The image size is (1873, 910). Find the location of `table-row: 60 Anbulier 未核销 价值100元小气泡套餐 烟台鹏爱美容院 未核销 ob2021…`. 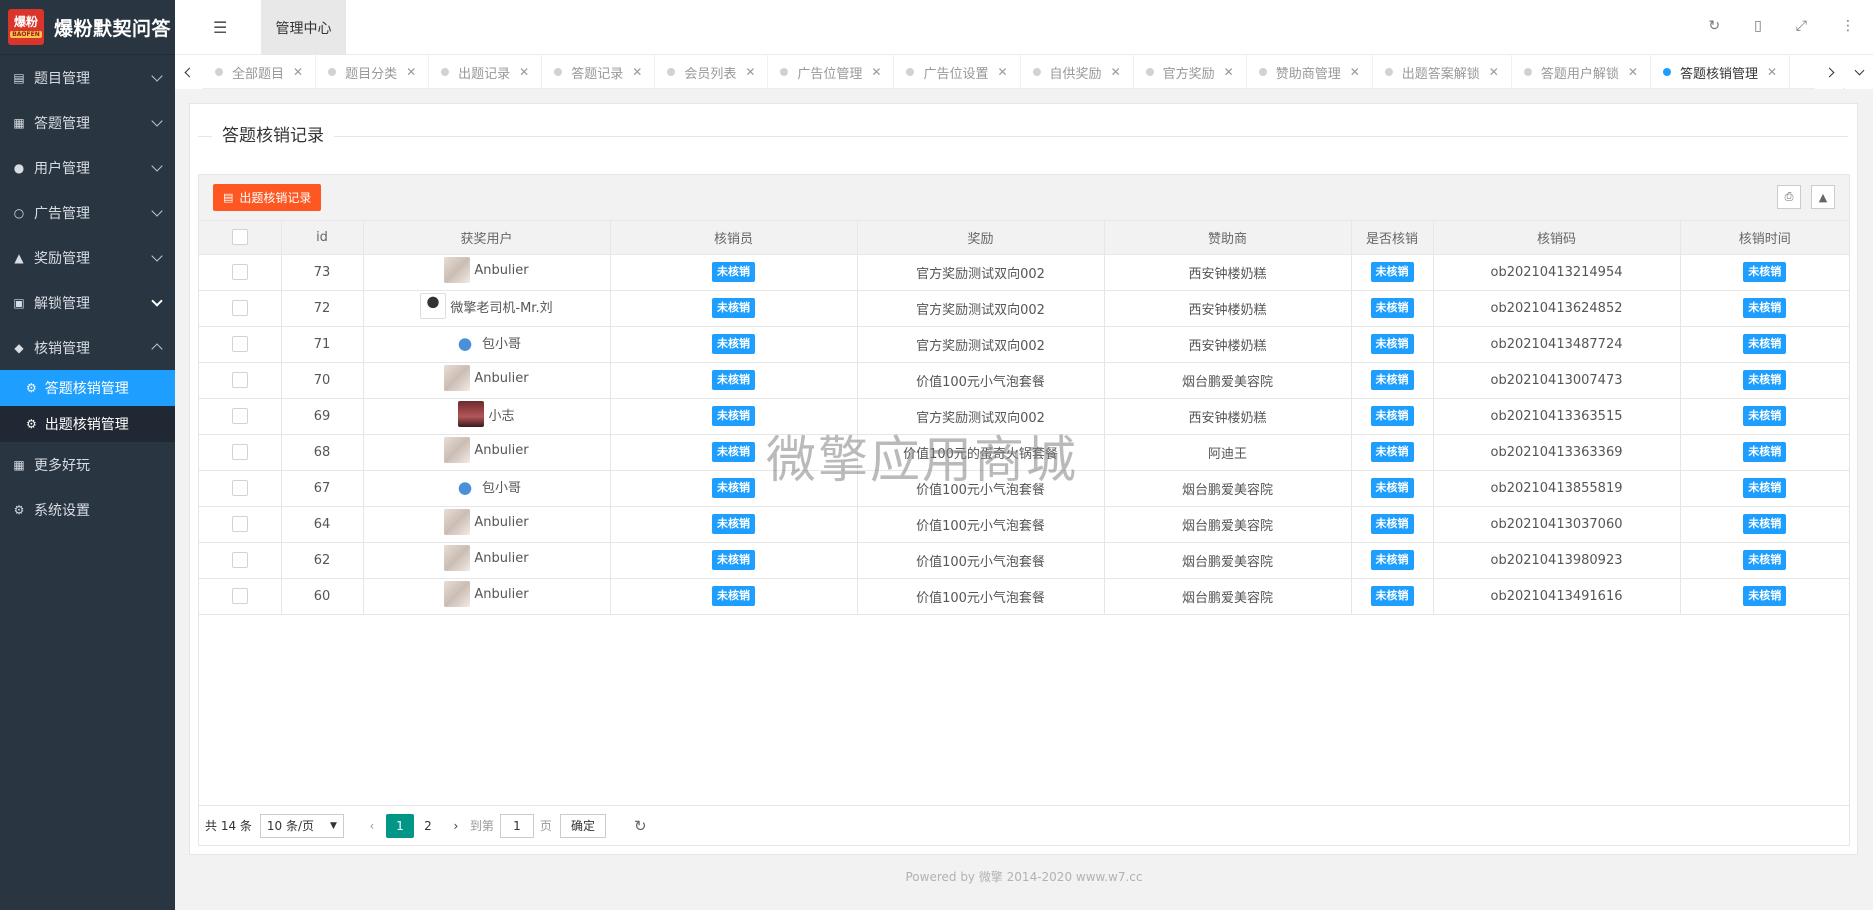

table-row: 60 Anbulier 未核销 价值100元小气泡套餐 烟台鹏爱美容院 未核销 ob2021… is located at coordinates (1024, 596).